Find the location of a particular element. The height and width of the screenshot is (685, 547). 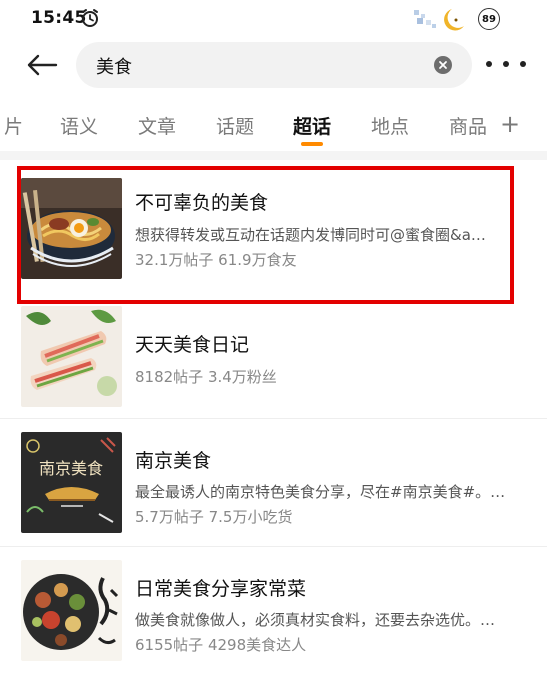

topic-title: 不可辜负的美食 is located at coordinates (202, 203).